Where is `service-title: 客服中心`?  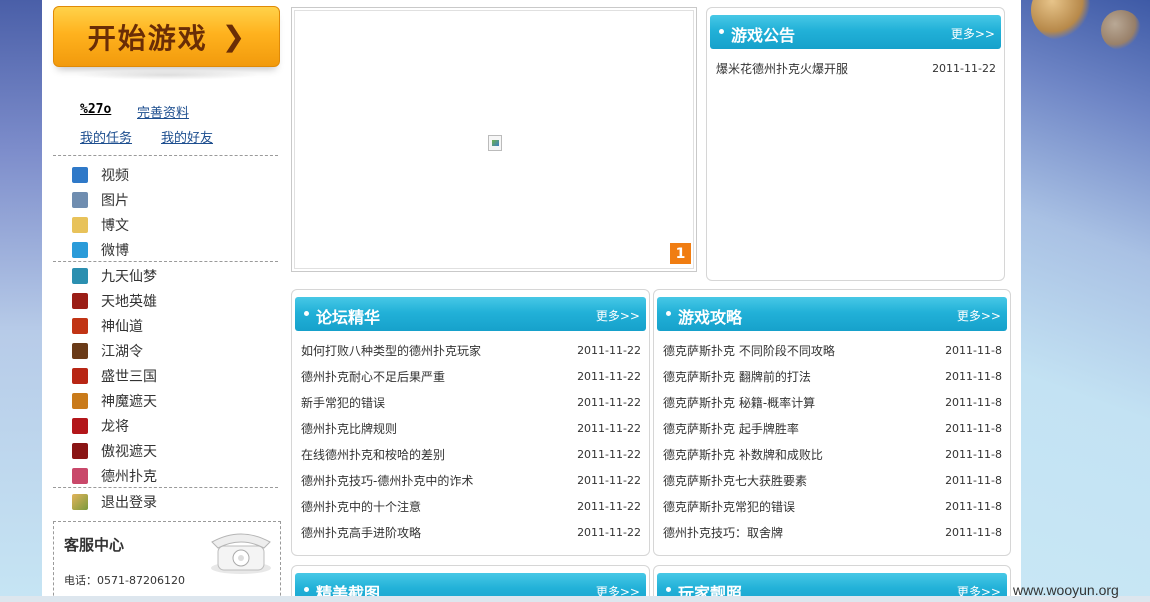 service-title: 客服中心 is located at coordinates (94, 545).